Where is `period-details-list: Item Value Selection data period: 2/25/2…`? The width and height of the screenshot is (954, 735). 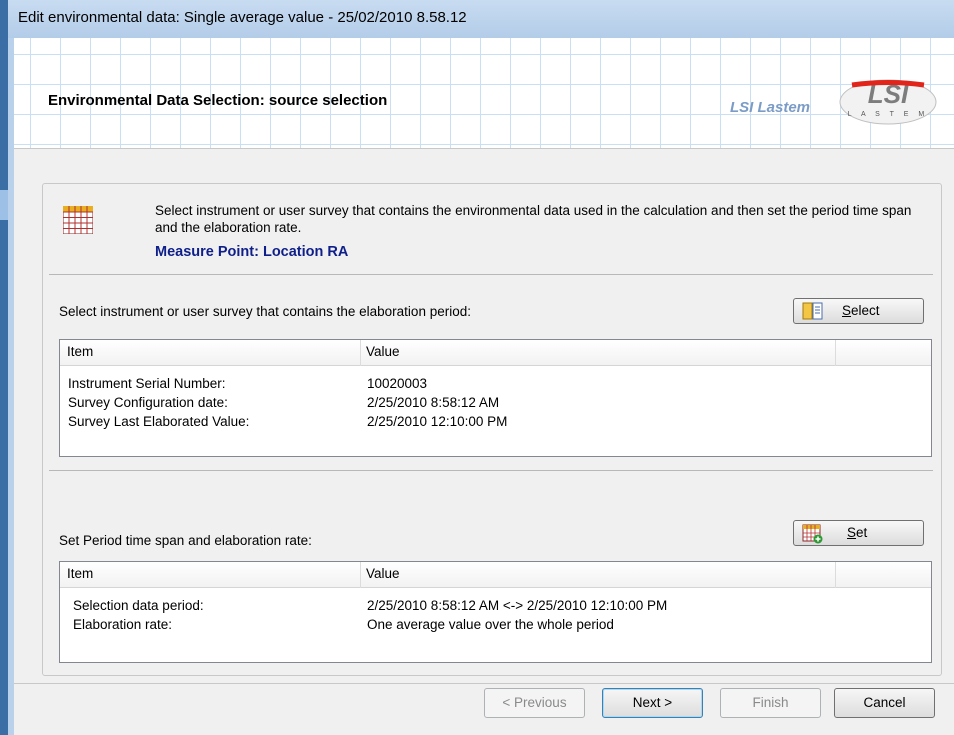 period-details-list: Item Value Selection data period: 2/25/2… is located at coordinates (495, 612).